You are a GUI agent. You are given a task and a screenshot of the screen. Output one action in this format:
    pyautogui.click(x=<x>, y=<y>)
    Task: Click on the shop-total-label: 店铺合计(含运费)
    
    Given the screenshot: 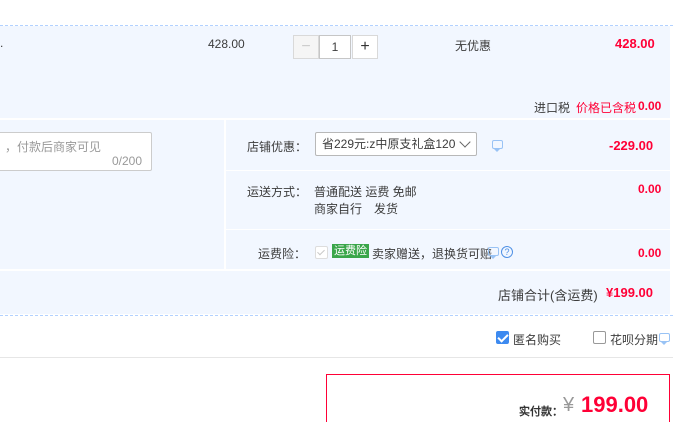 What is the action you would take?
    pyautogui.click(x=548, y=295)
    